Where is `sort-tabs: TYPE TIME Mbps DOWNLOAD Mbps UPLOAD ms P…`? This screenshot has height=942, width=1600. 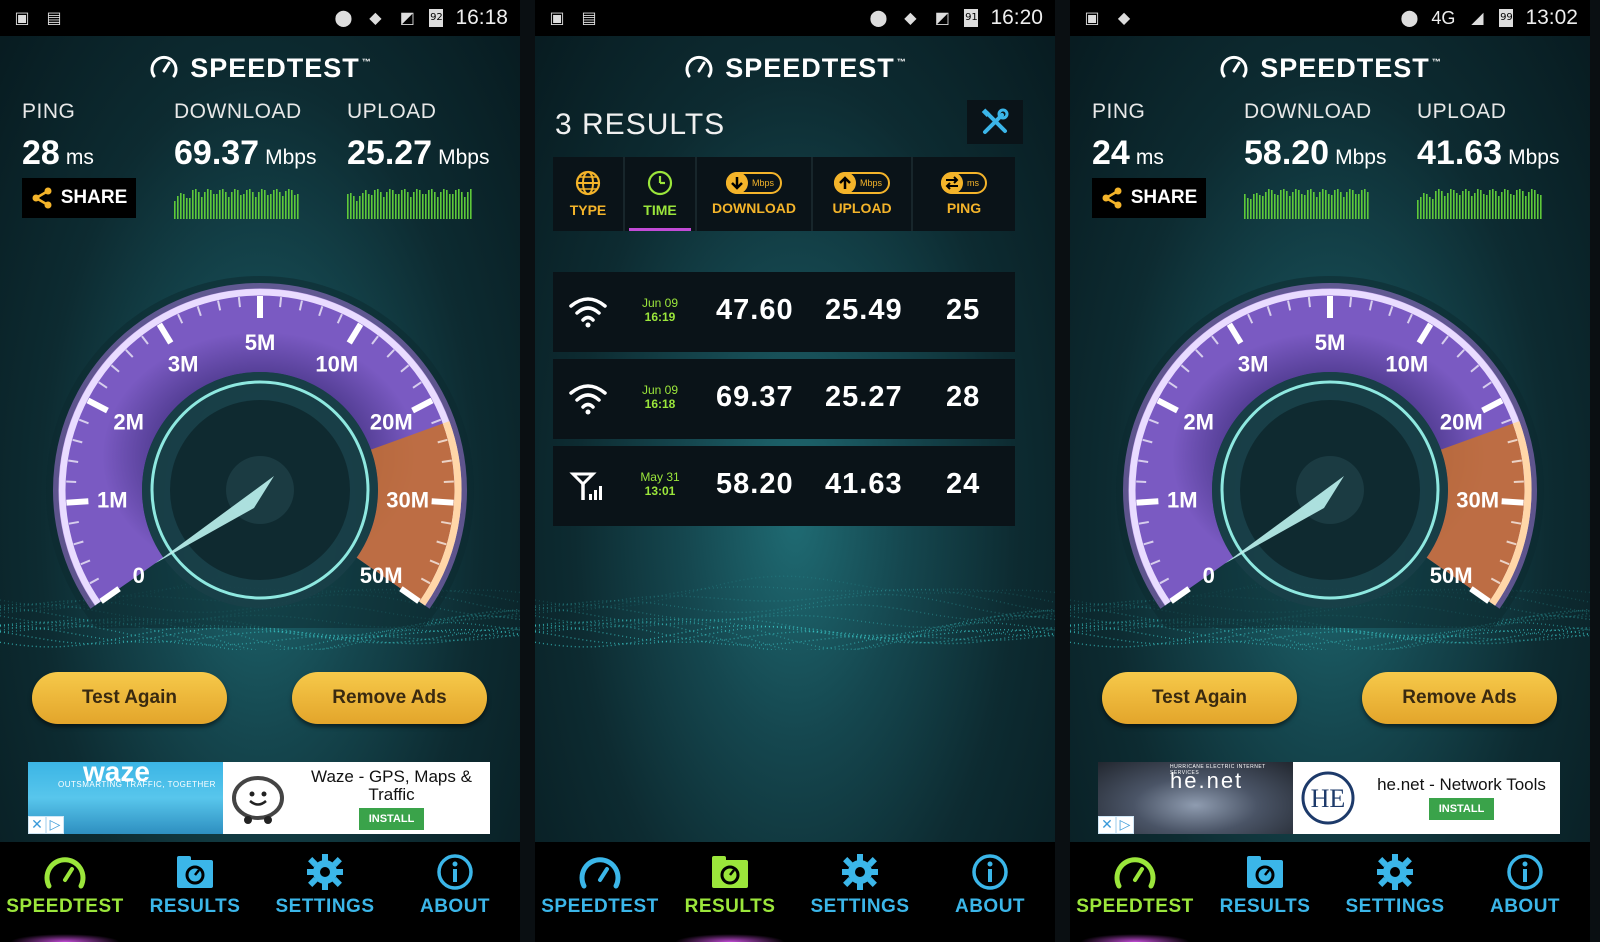 sort-tabs: TYPE TIME Mbps DOWNLOAD Mbps UPLOAD ms P… is located at coordinates (784, 194).